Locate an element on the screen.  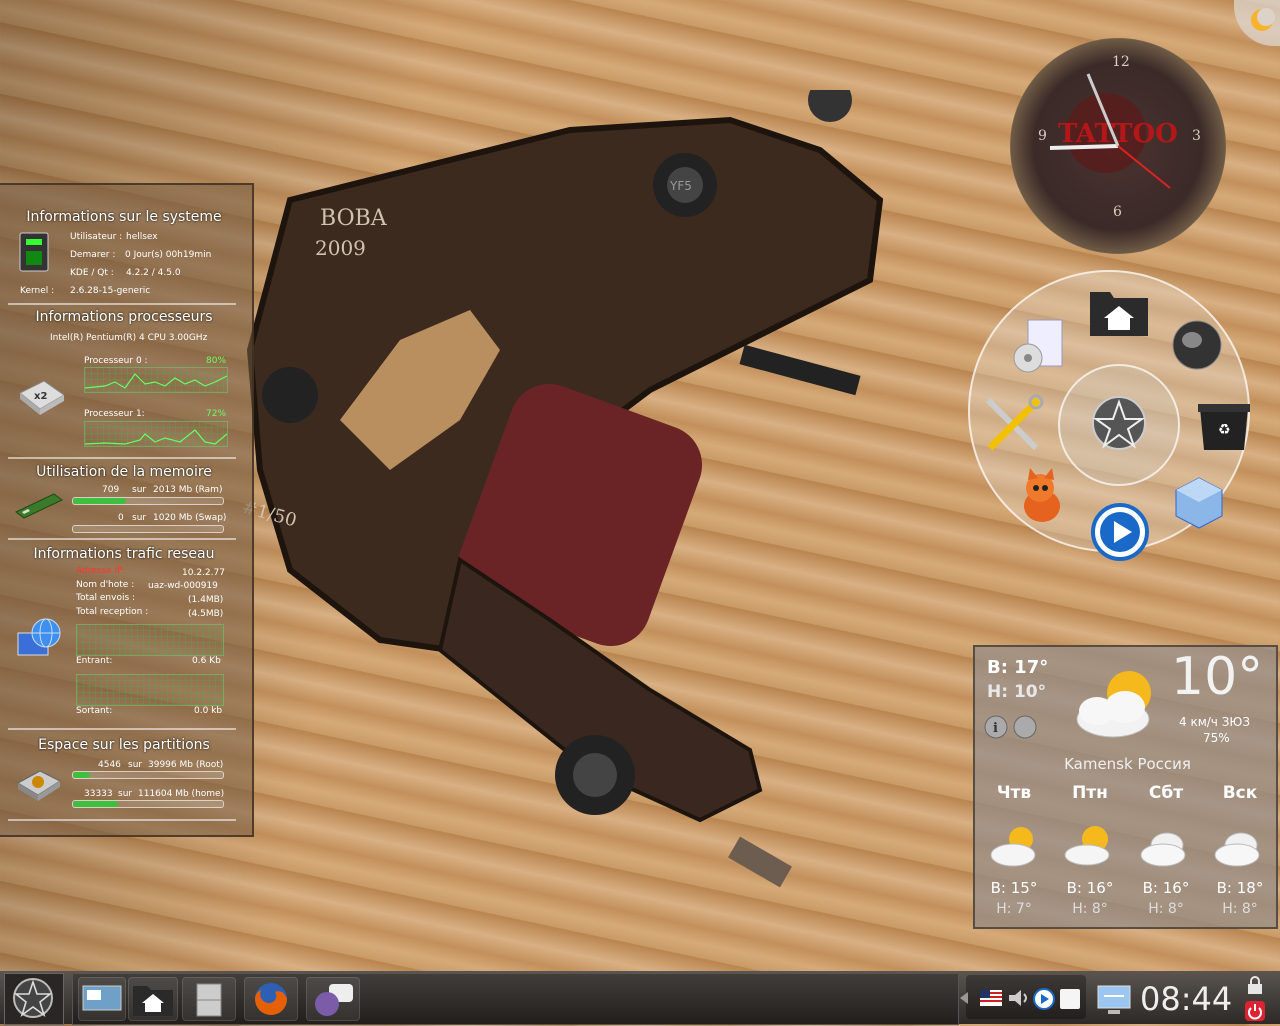
network-connection-icon is located at coordinates (1115, 999).